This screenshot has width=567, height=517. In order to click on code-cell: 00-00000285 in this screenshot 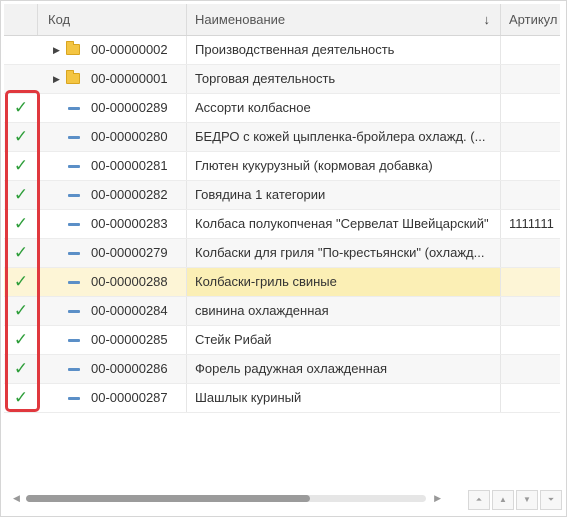, I will do `click(112, 340)`.